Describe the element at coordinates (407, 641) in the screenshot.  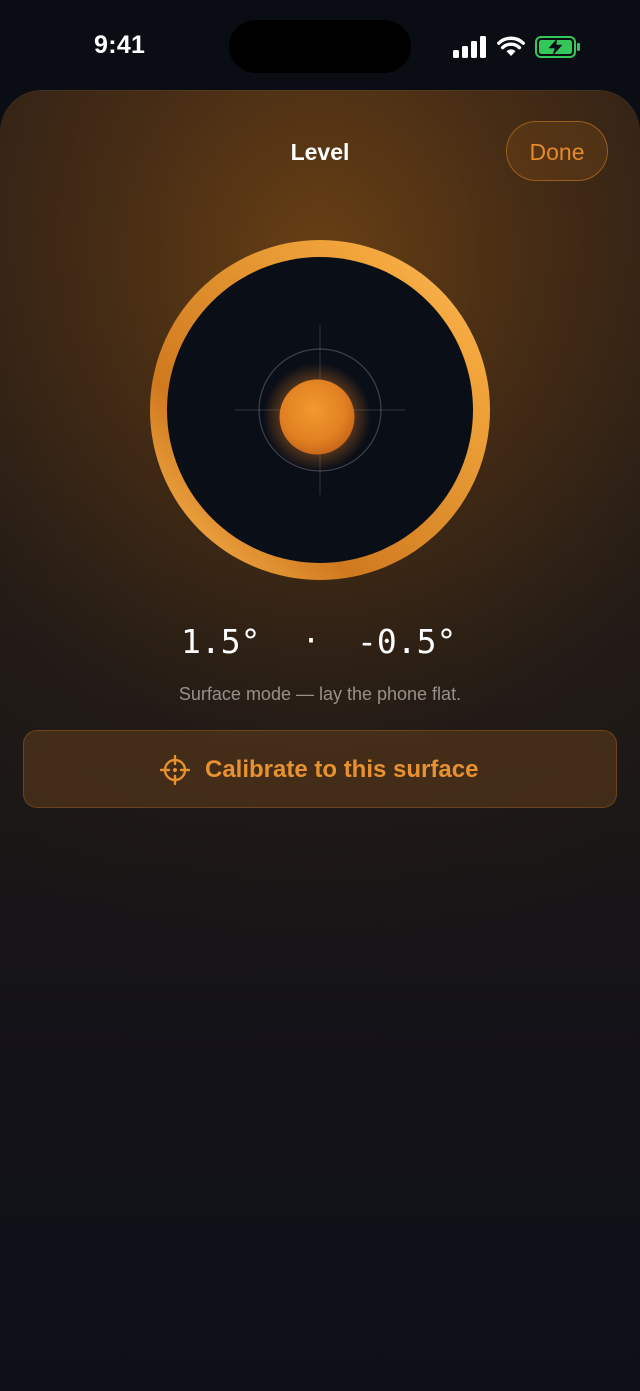
I see `y-tilt-readout: -0.5°` at that location.